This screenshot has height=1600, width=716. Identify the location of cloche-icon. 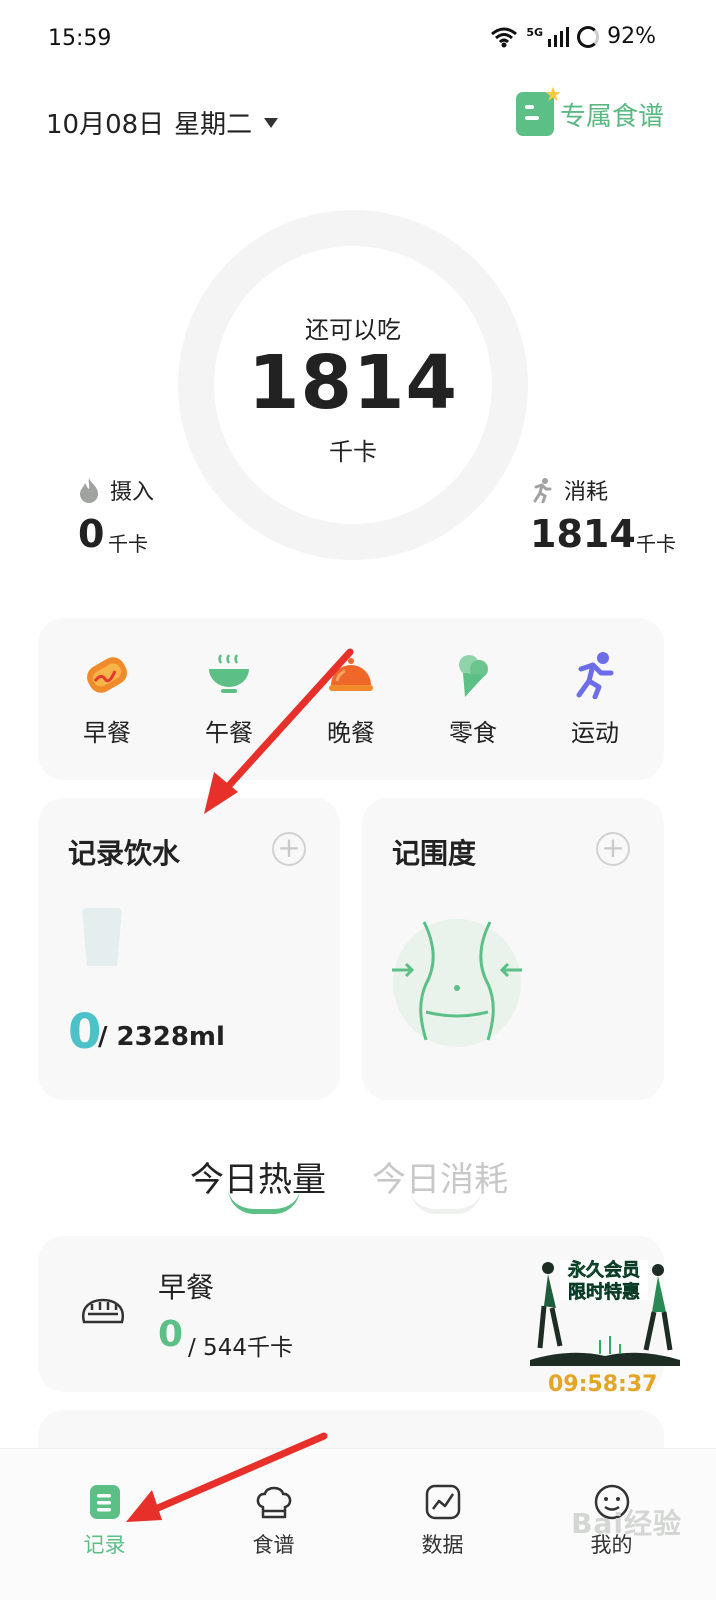
(351, 674).